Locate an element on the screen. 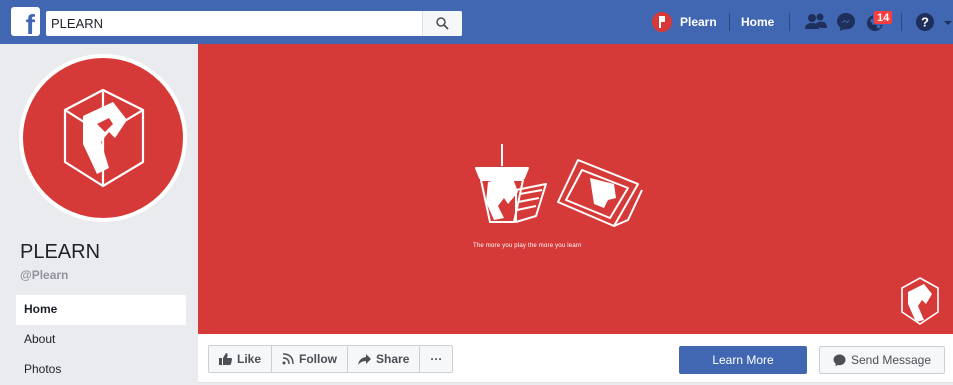  sidebar-item-about: About is located at coordinates (101, 340).